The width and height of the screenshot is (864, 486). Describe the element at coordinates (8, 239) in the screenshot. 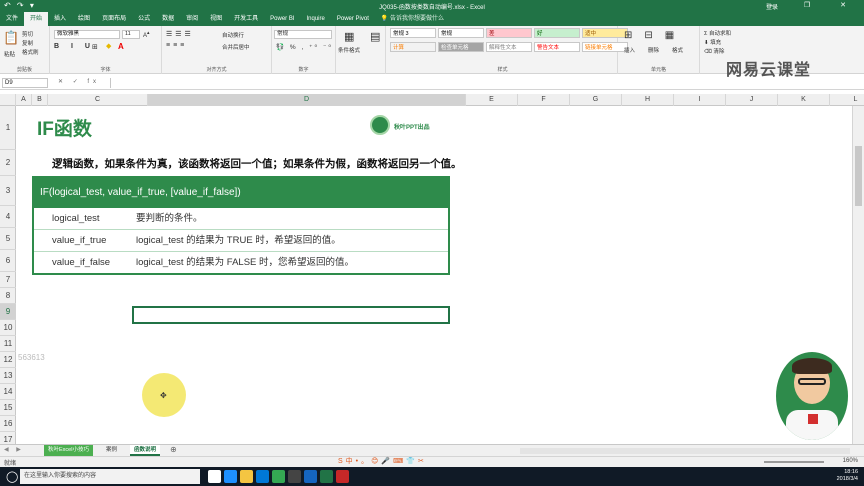

I see `row-header-5: 5` at that location.